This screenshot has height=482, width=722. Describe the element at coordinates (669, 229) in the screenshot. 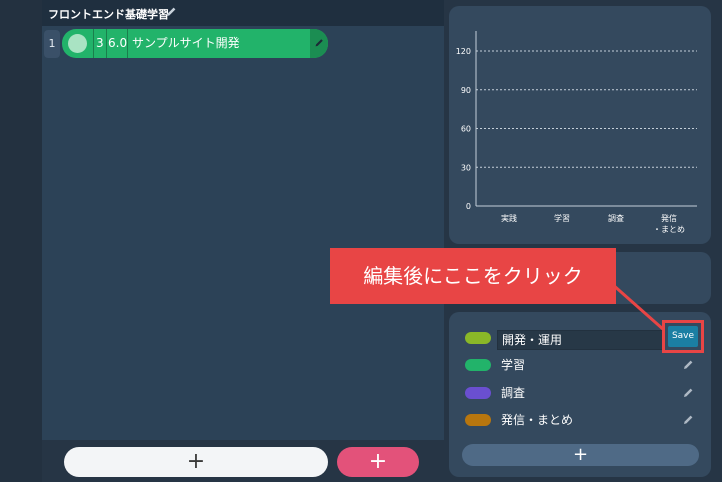

I see `x-tick-label: ・まとめ` at that location.